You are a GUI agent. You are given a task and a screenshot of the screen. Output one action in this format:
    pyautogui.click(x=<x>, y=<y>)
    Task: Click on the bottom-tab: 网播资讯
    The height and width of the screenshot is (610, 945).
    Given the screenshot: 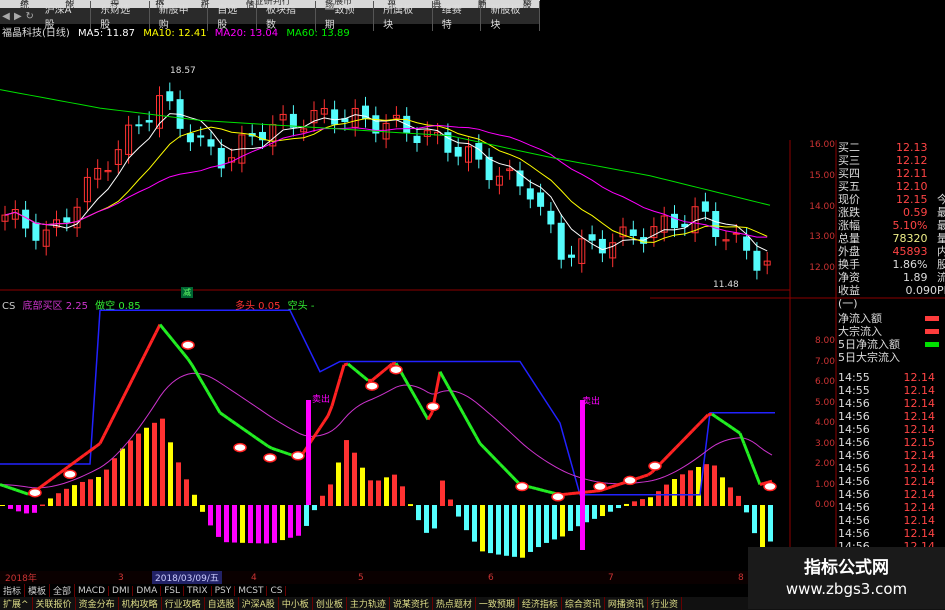 What is the action you would take?
    pyautogui.click(x=626, y=603)
    